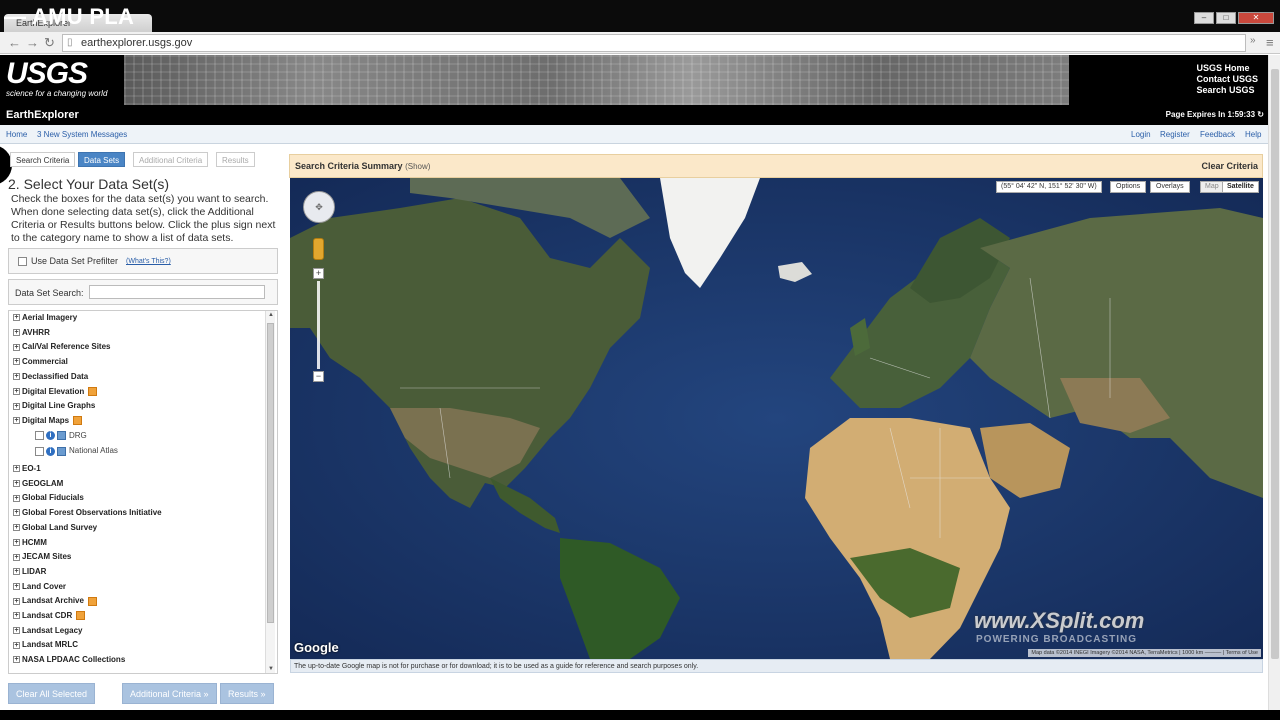  Describe the element at coordinates (270, 473) in the screenshot. I see `tree-scroll-thumb` at that location.